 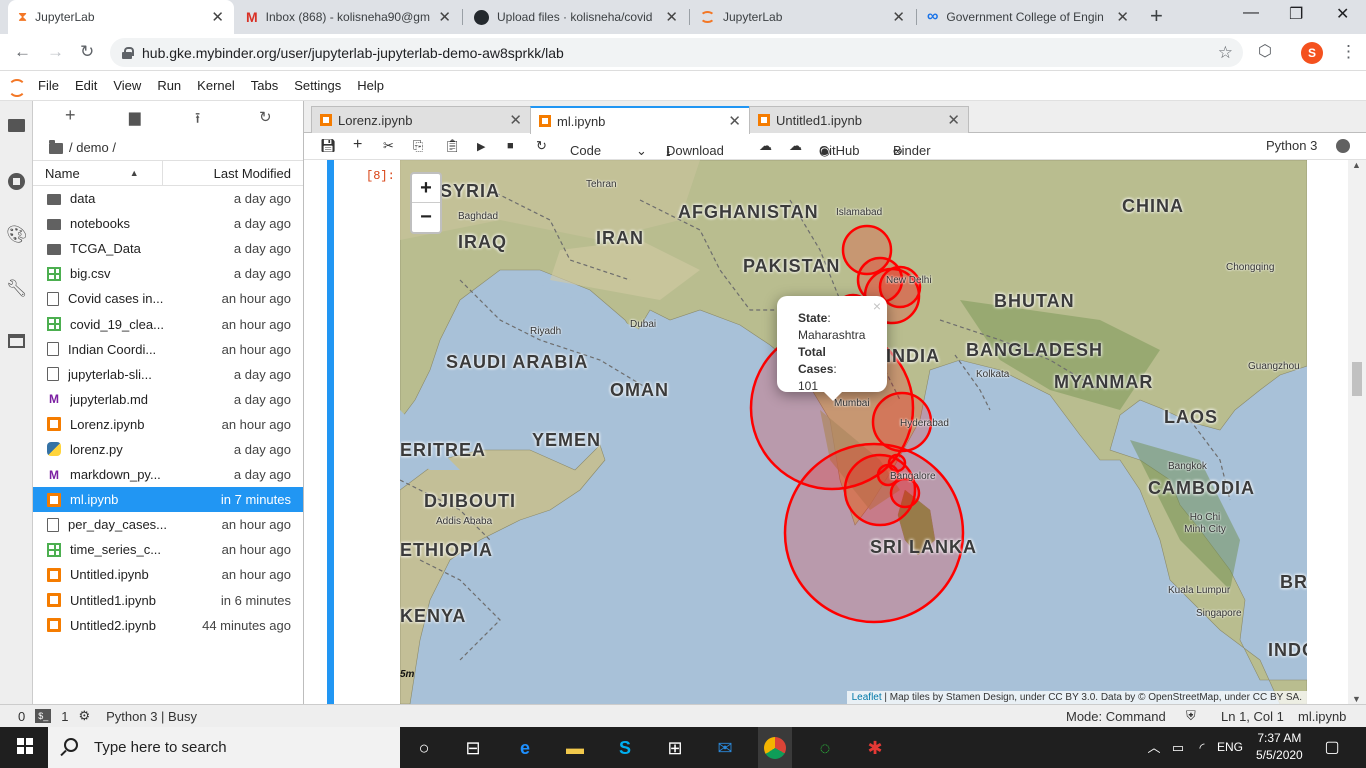 What do you see at coordinates (357, 145) in the screenshot?
I see `insert-cell-plus-icon: +` at bounding box center [357, 145].